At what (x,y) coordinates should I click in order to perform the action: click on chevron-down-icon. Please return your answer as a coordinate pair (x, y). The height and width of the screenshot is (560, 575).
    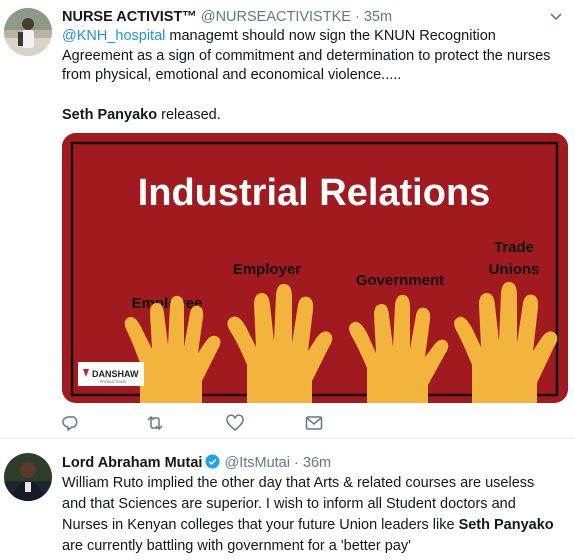
    Looking at the image, I should click on (556, 17).